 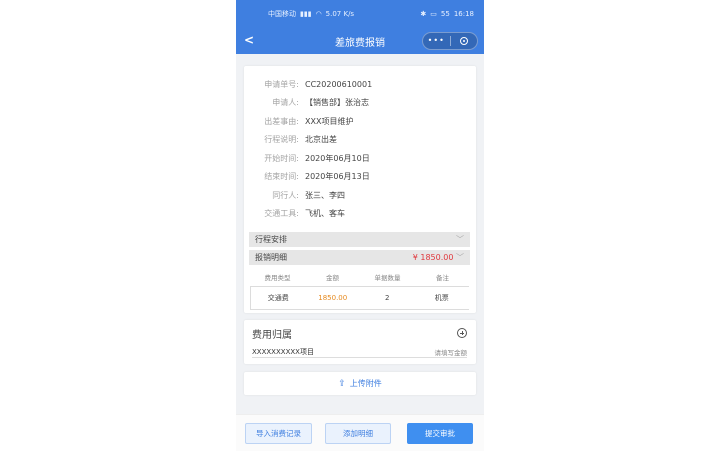 What do you see at coordinates (278, 298) in the screenshot?
I see `cell-type: 交通费` at bounding box center [278, 298].